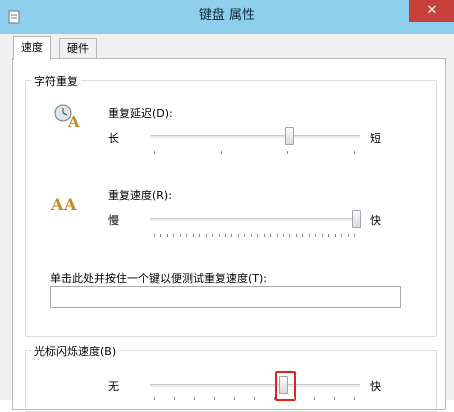 This screenshot has height=412, width=454. I want to click on repeat-test-label: 单击此处并按住一个键以便测试重复速度(T):, so click(159, 278).